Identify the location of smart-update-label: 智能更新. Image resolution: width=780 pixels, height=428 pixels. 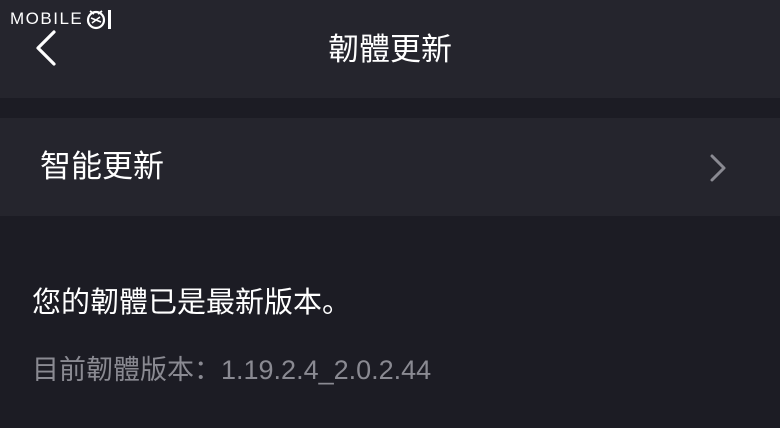
(102, 167).